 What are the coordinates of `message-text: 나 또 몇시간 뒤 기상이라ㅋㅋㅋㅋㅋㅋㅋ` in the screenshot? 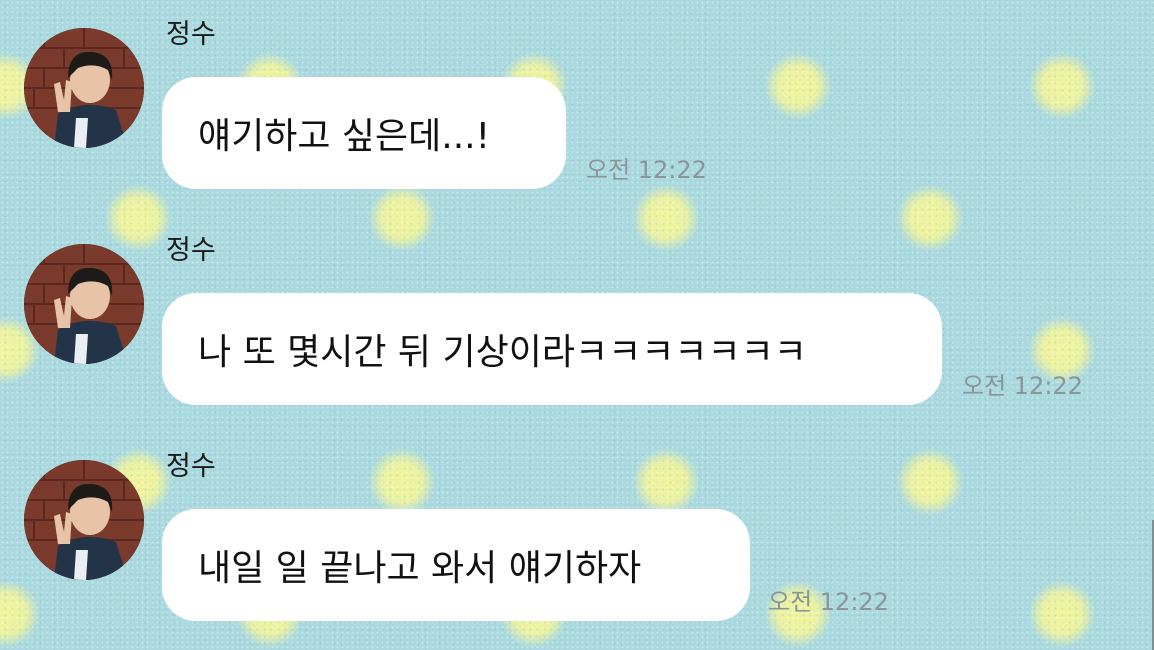 It's located at (502, 352).